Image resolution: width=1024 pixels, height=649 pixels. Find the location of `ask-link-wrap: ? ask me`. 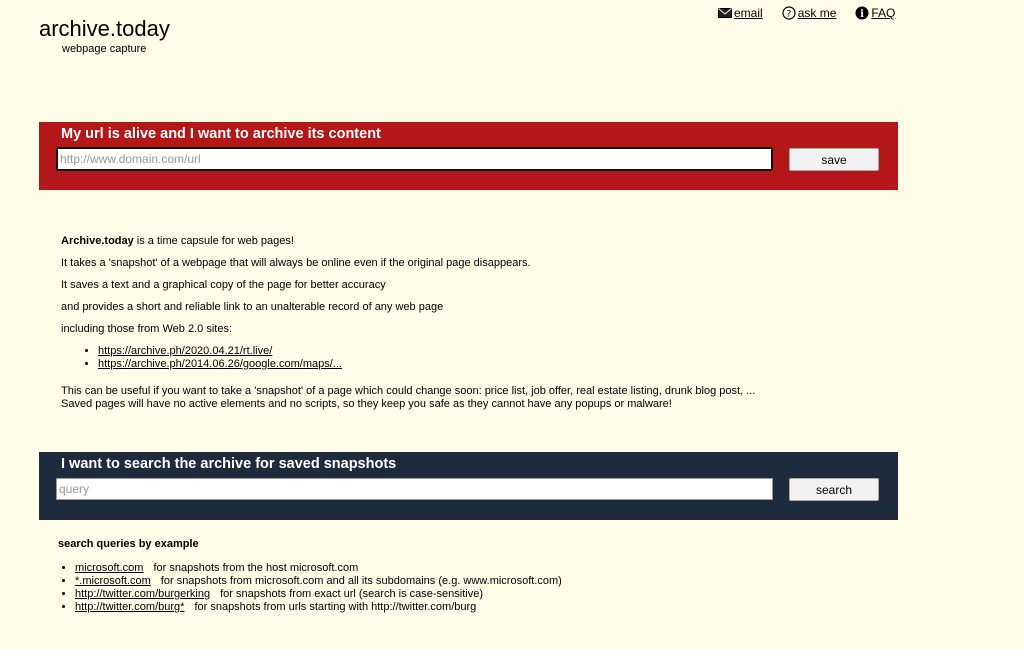

ask-link-wrap: ? ask me is located at coordinates (809, 13).